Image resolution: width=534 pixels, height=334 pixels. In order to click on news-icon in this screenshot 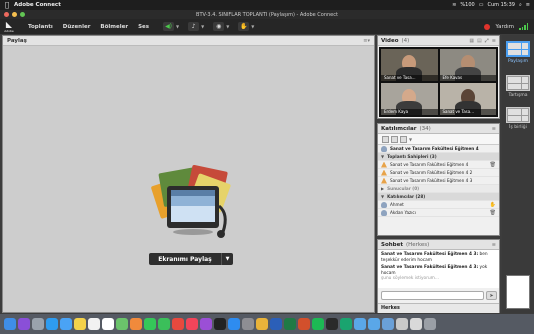, I will do `click(178, 324)`.